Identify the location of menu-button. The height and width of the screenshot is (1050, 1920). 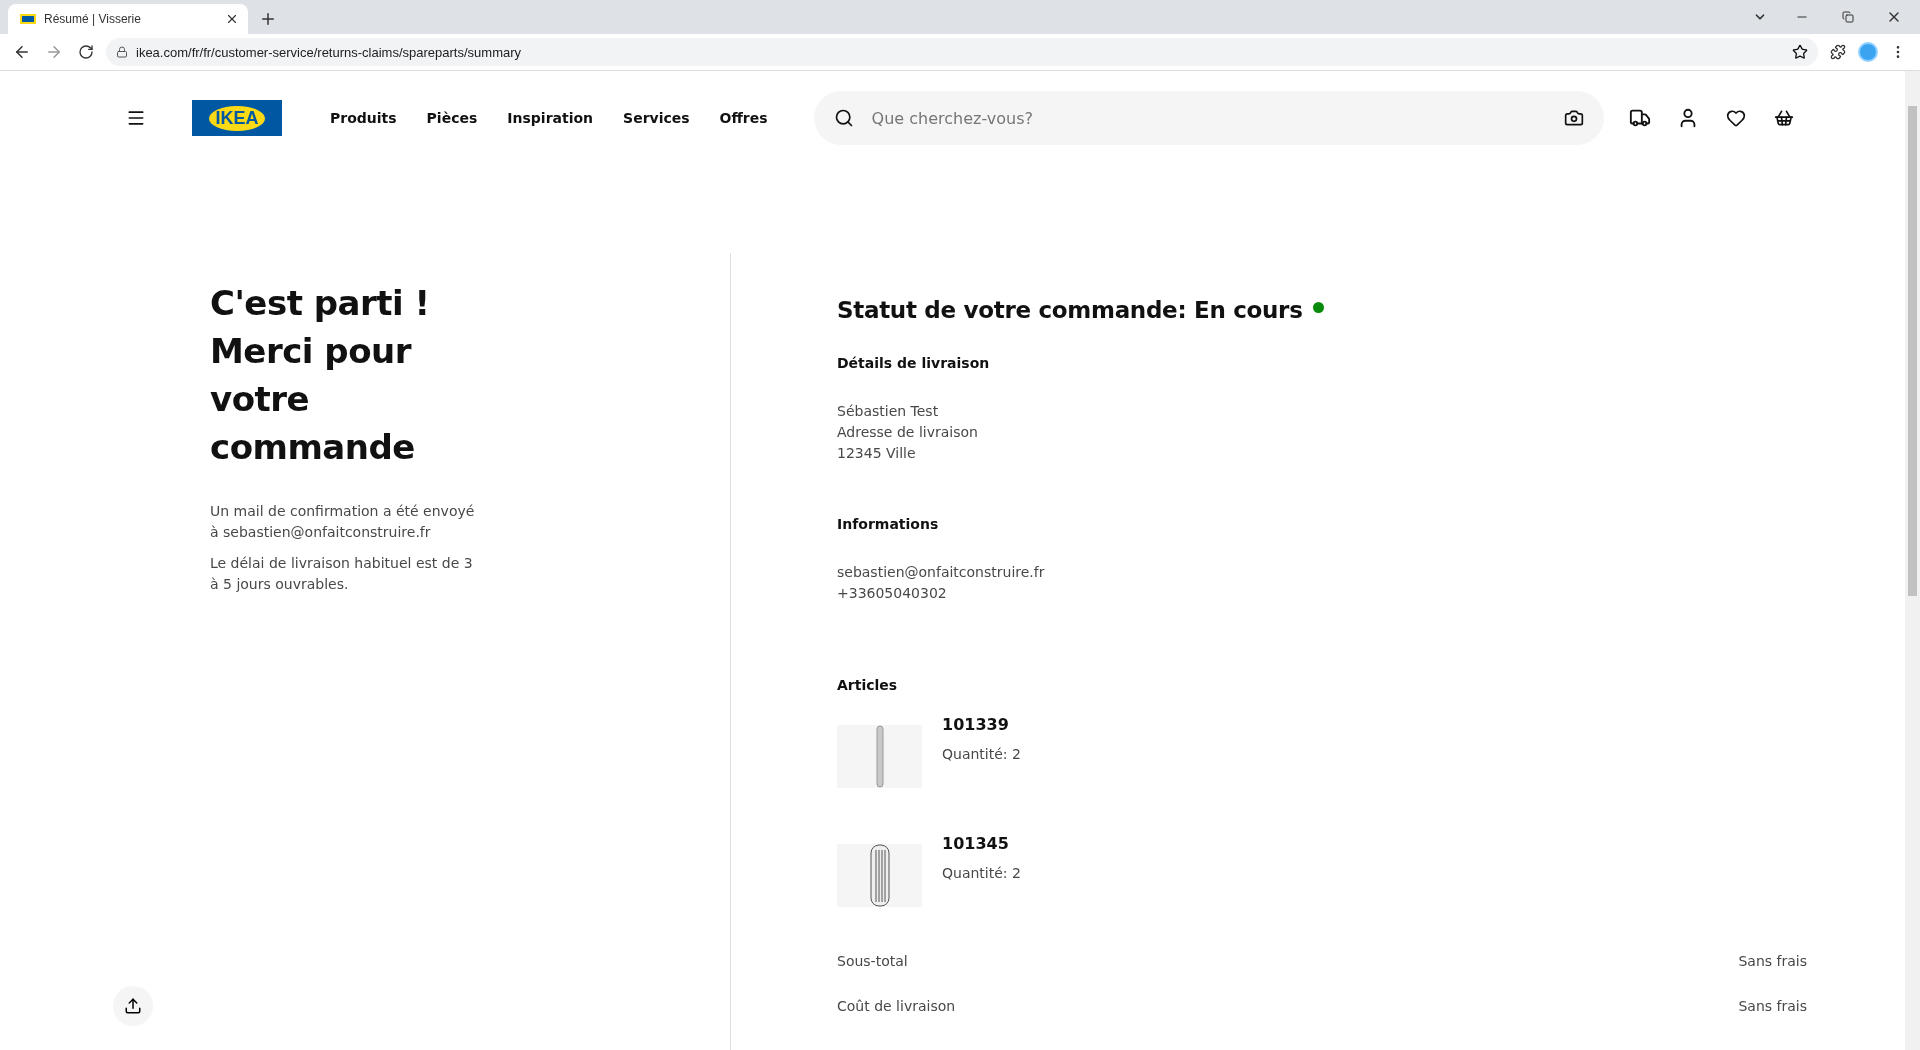
(136, 118).